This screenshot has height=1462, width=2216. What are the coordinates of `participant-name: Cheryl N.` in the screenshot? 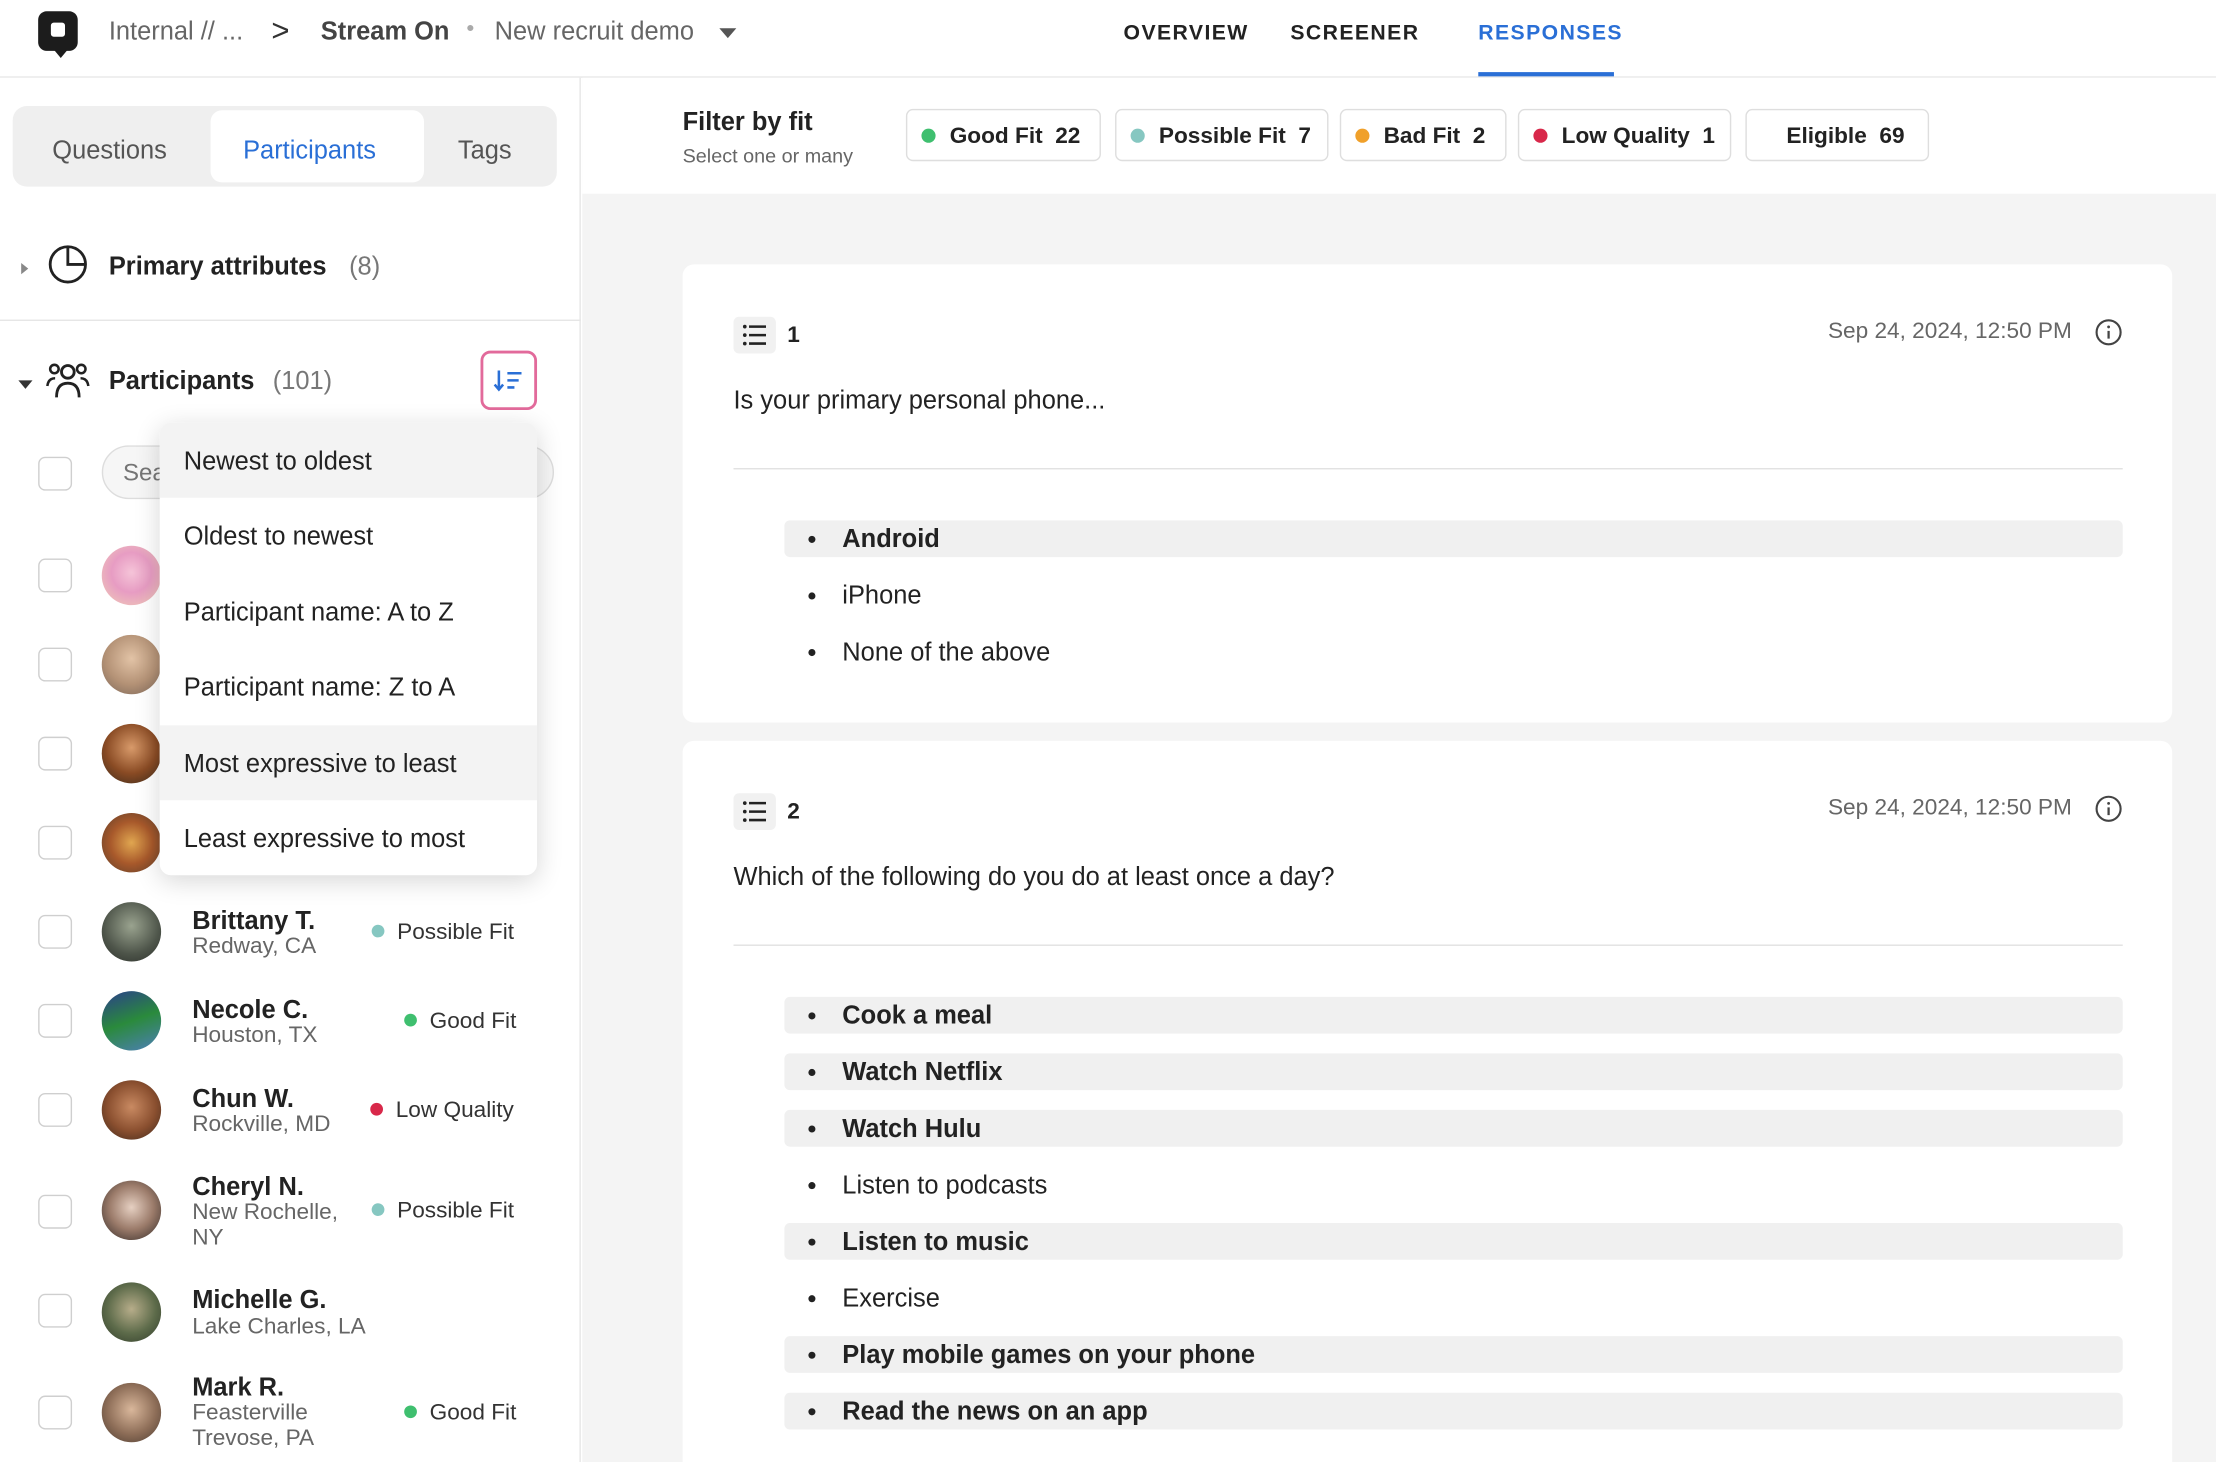 It's located at (248, 1187).